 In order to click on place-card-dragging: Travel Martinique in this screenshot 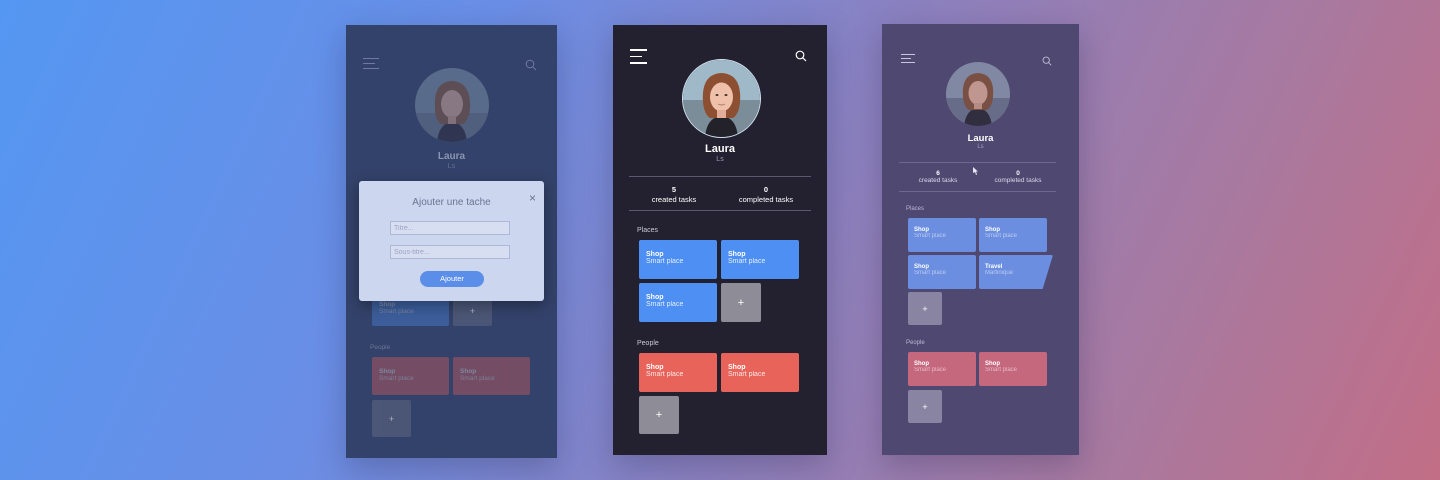, I will do `click(1016, 272)`.